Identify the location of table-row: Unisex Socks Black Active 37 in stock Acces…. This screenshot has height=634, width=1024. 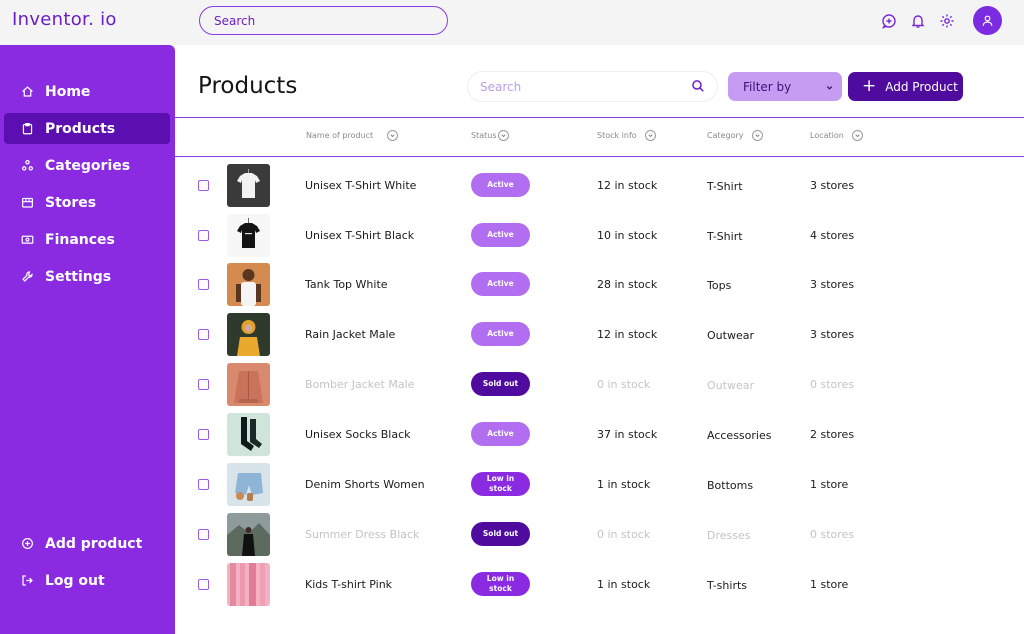
(599, 435).